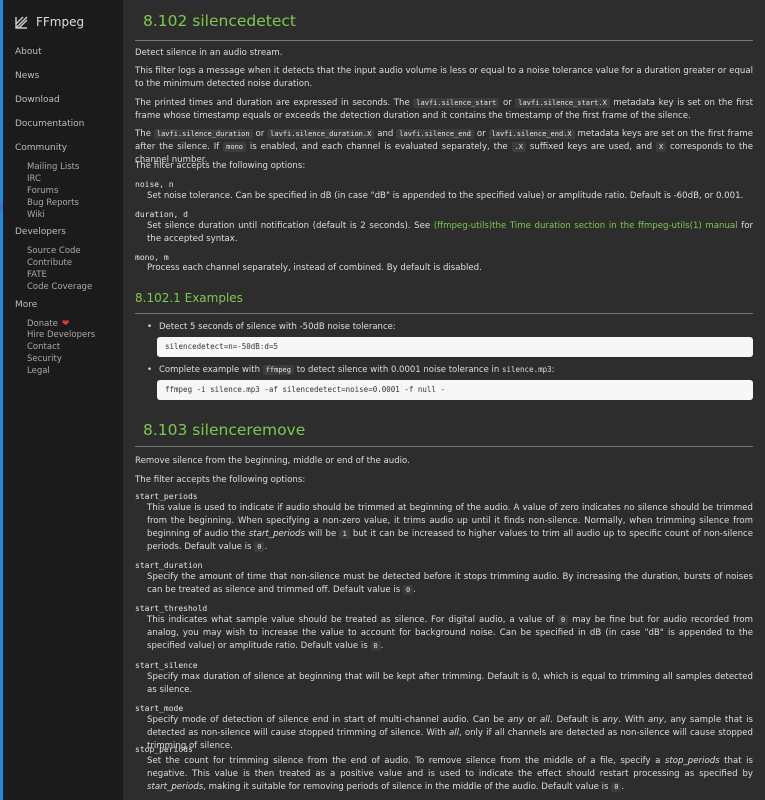 This screenshot has width=765, height=800. I want to click on option-name-mono: mono, m, so click(152, 257).